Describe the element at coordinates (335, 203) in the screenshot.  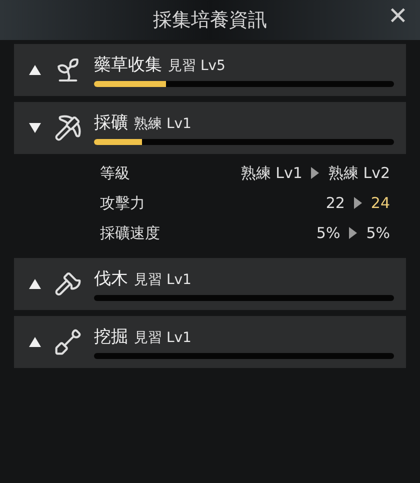
I see `stat-current: 22` at that location.